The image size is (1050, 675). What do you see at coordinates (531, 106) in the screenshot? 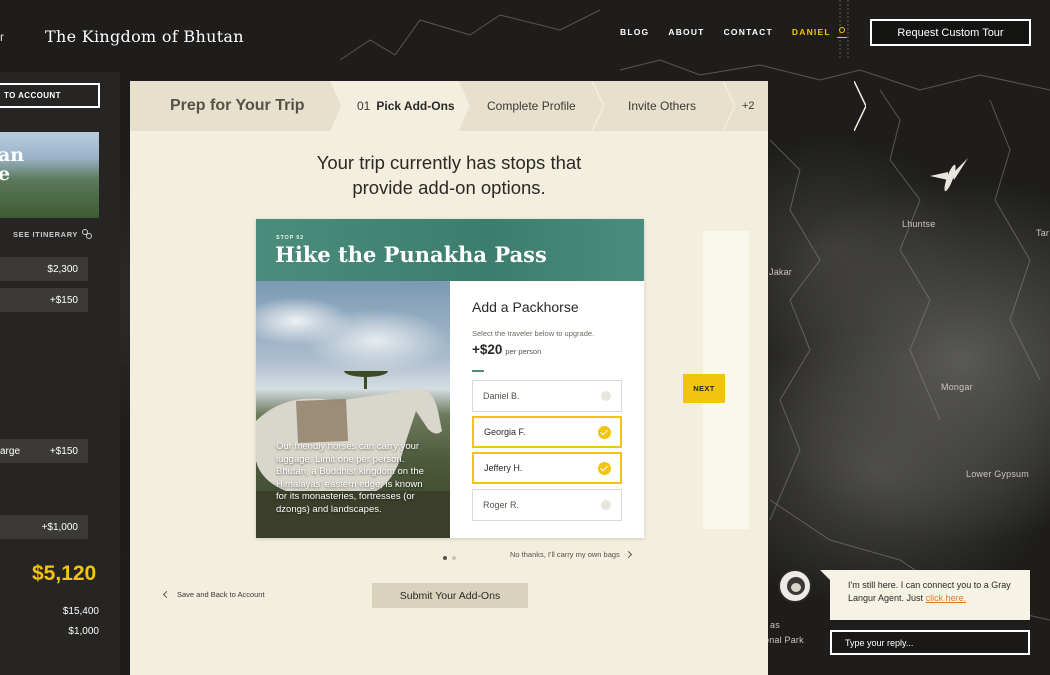
I see `step-complete-profile: Complete Profile` at bounding box center [531, 106].